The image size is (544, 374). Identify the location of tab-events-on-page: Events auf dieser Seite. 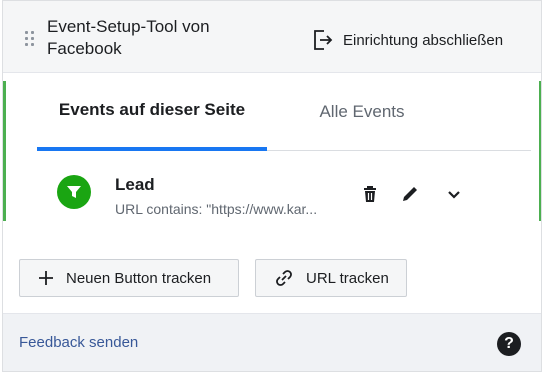
(152, 112).